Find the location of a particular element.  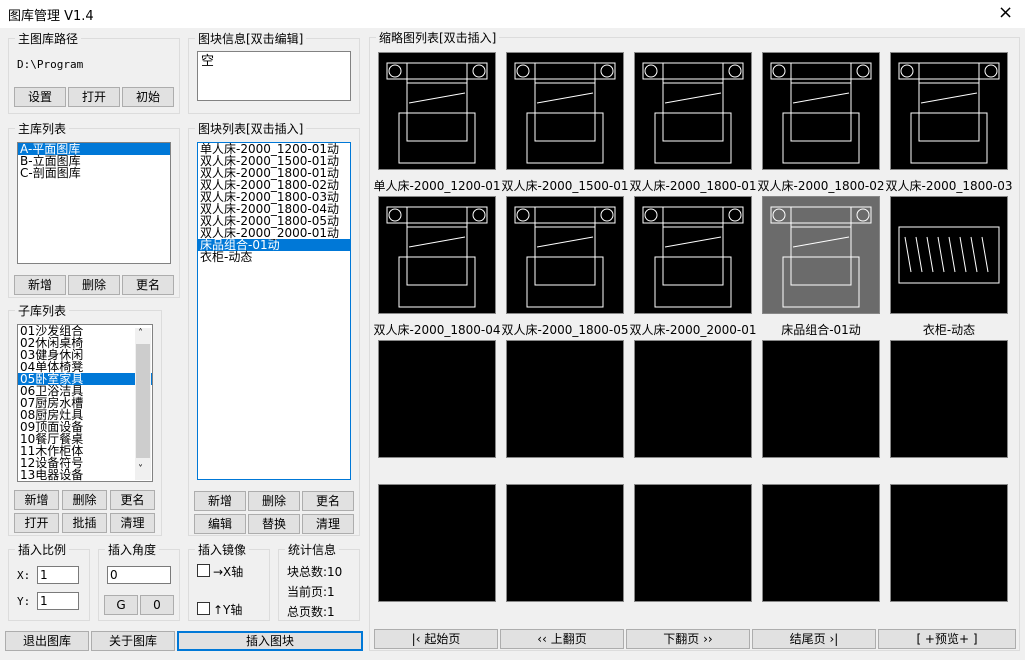

setup-button: 设置 is located at coordinates (40, 97).